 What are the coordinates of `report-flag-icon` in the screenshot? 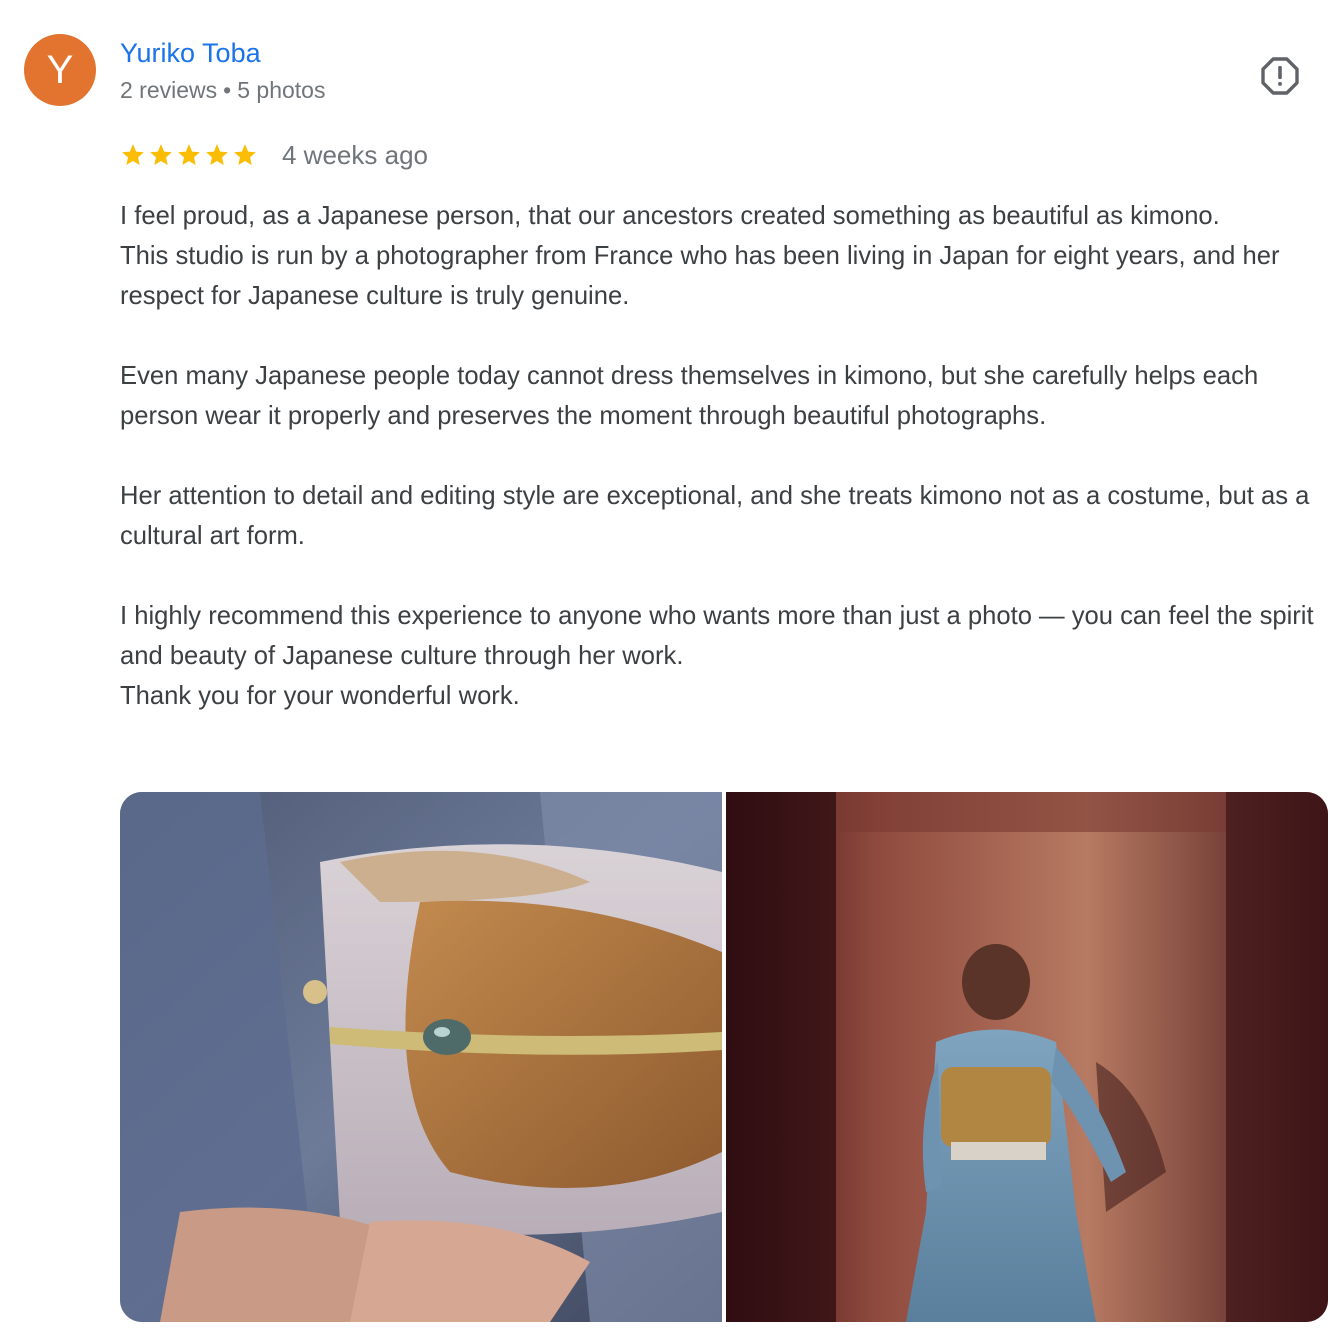 It's located at (1280, 76).